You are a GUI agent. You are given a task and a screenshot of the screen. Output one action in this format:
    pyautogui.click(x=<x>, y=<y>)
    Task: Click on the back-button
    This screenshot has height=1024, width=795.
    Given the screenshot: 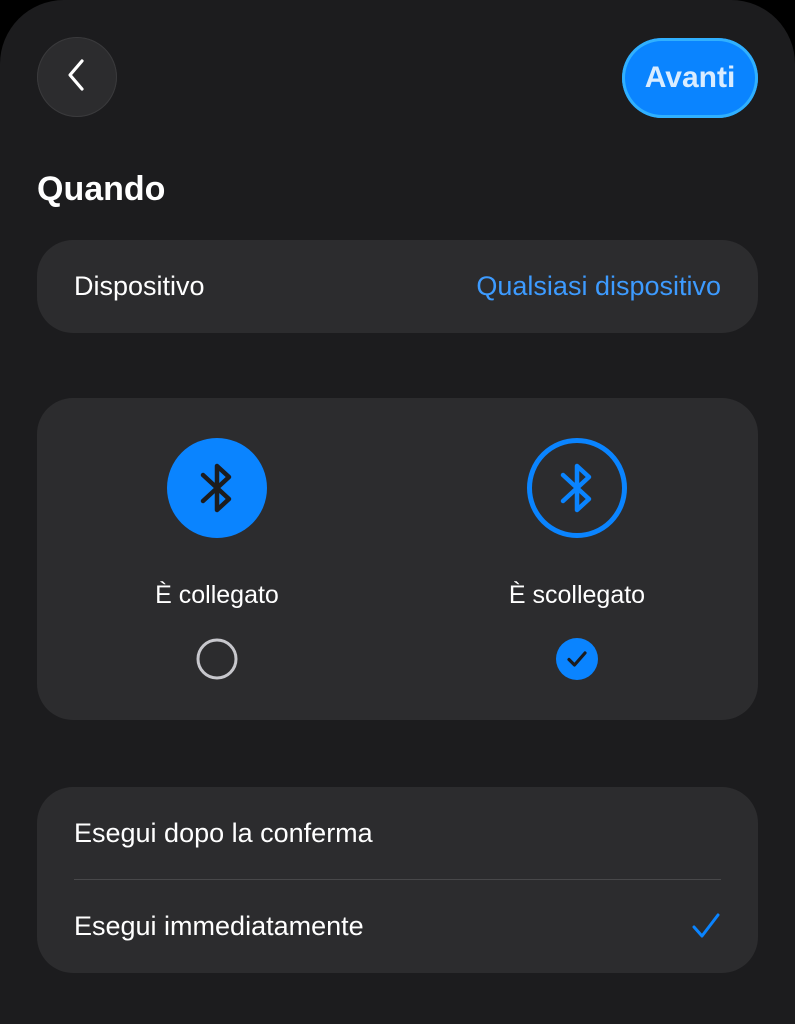 What is the action you would take?
    pyautogui.click(x=77, y=77)
    